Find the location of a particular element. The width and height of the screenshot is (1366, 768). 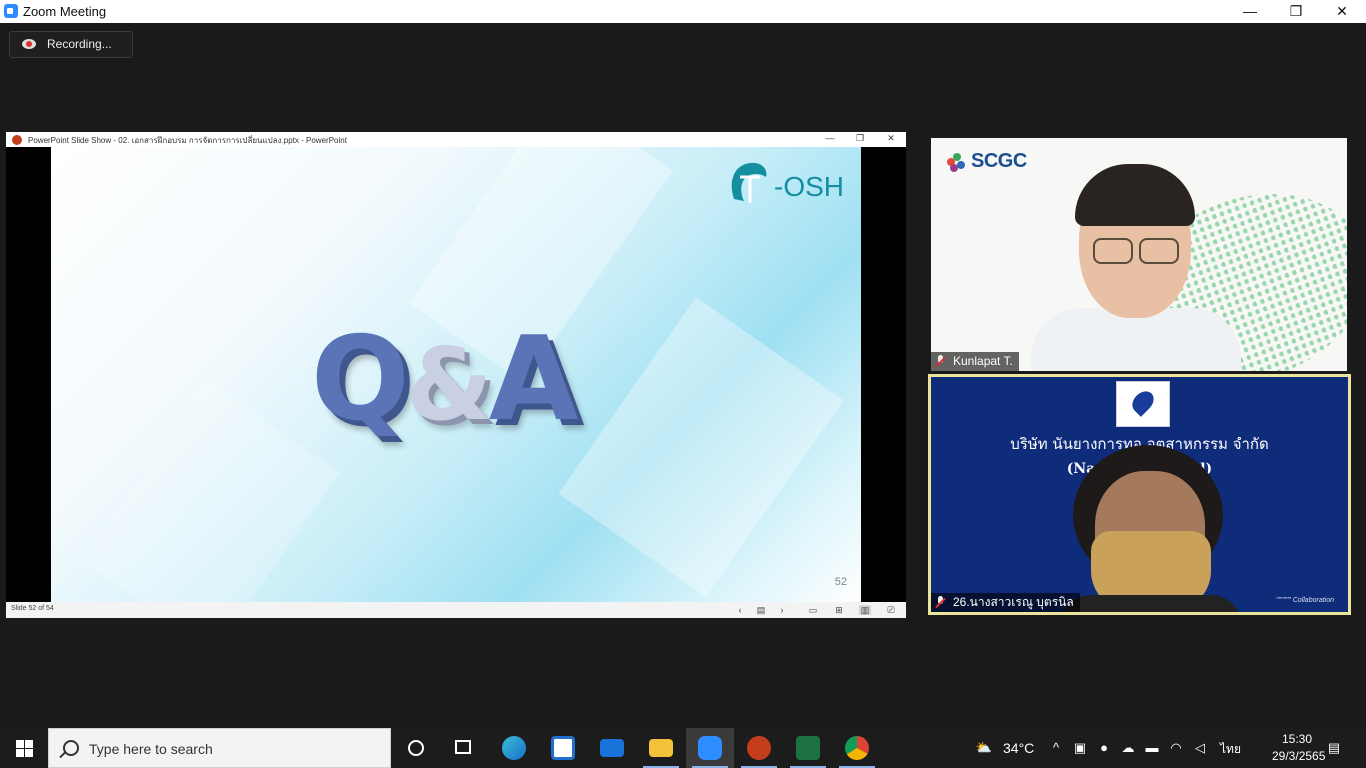

task-view-button is located at coordinates (464, 748).